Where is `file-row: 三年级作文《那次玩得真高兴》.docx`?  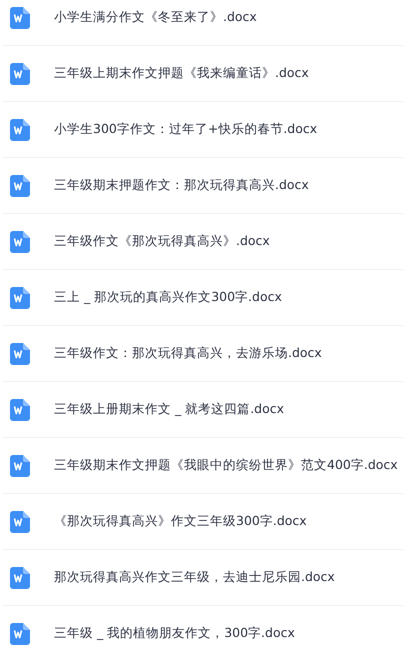 file-row: 三年级作文《那次玩得真高兴》.docx is located at coordinates (202, 242).